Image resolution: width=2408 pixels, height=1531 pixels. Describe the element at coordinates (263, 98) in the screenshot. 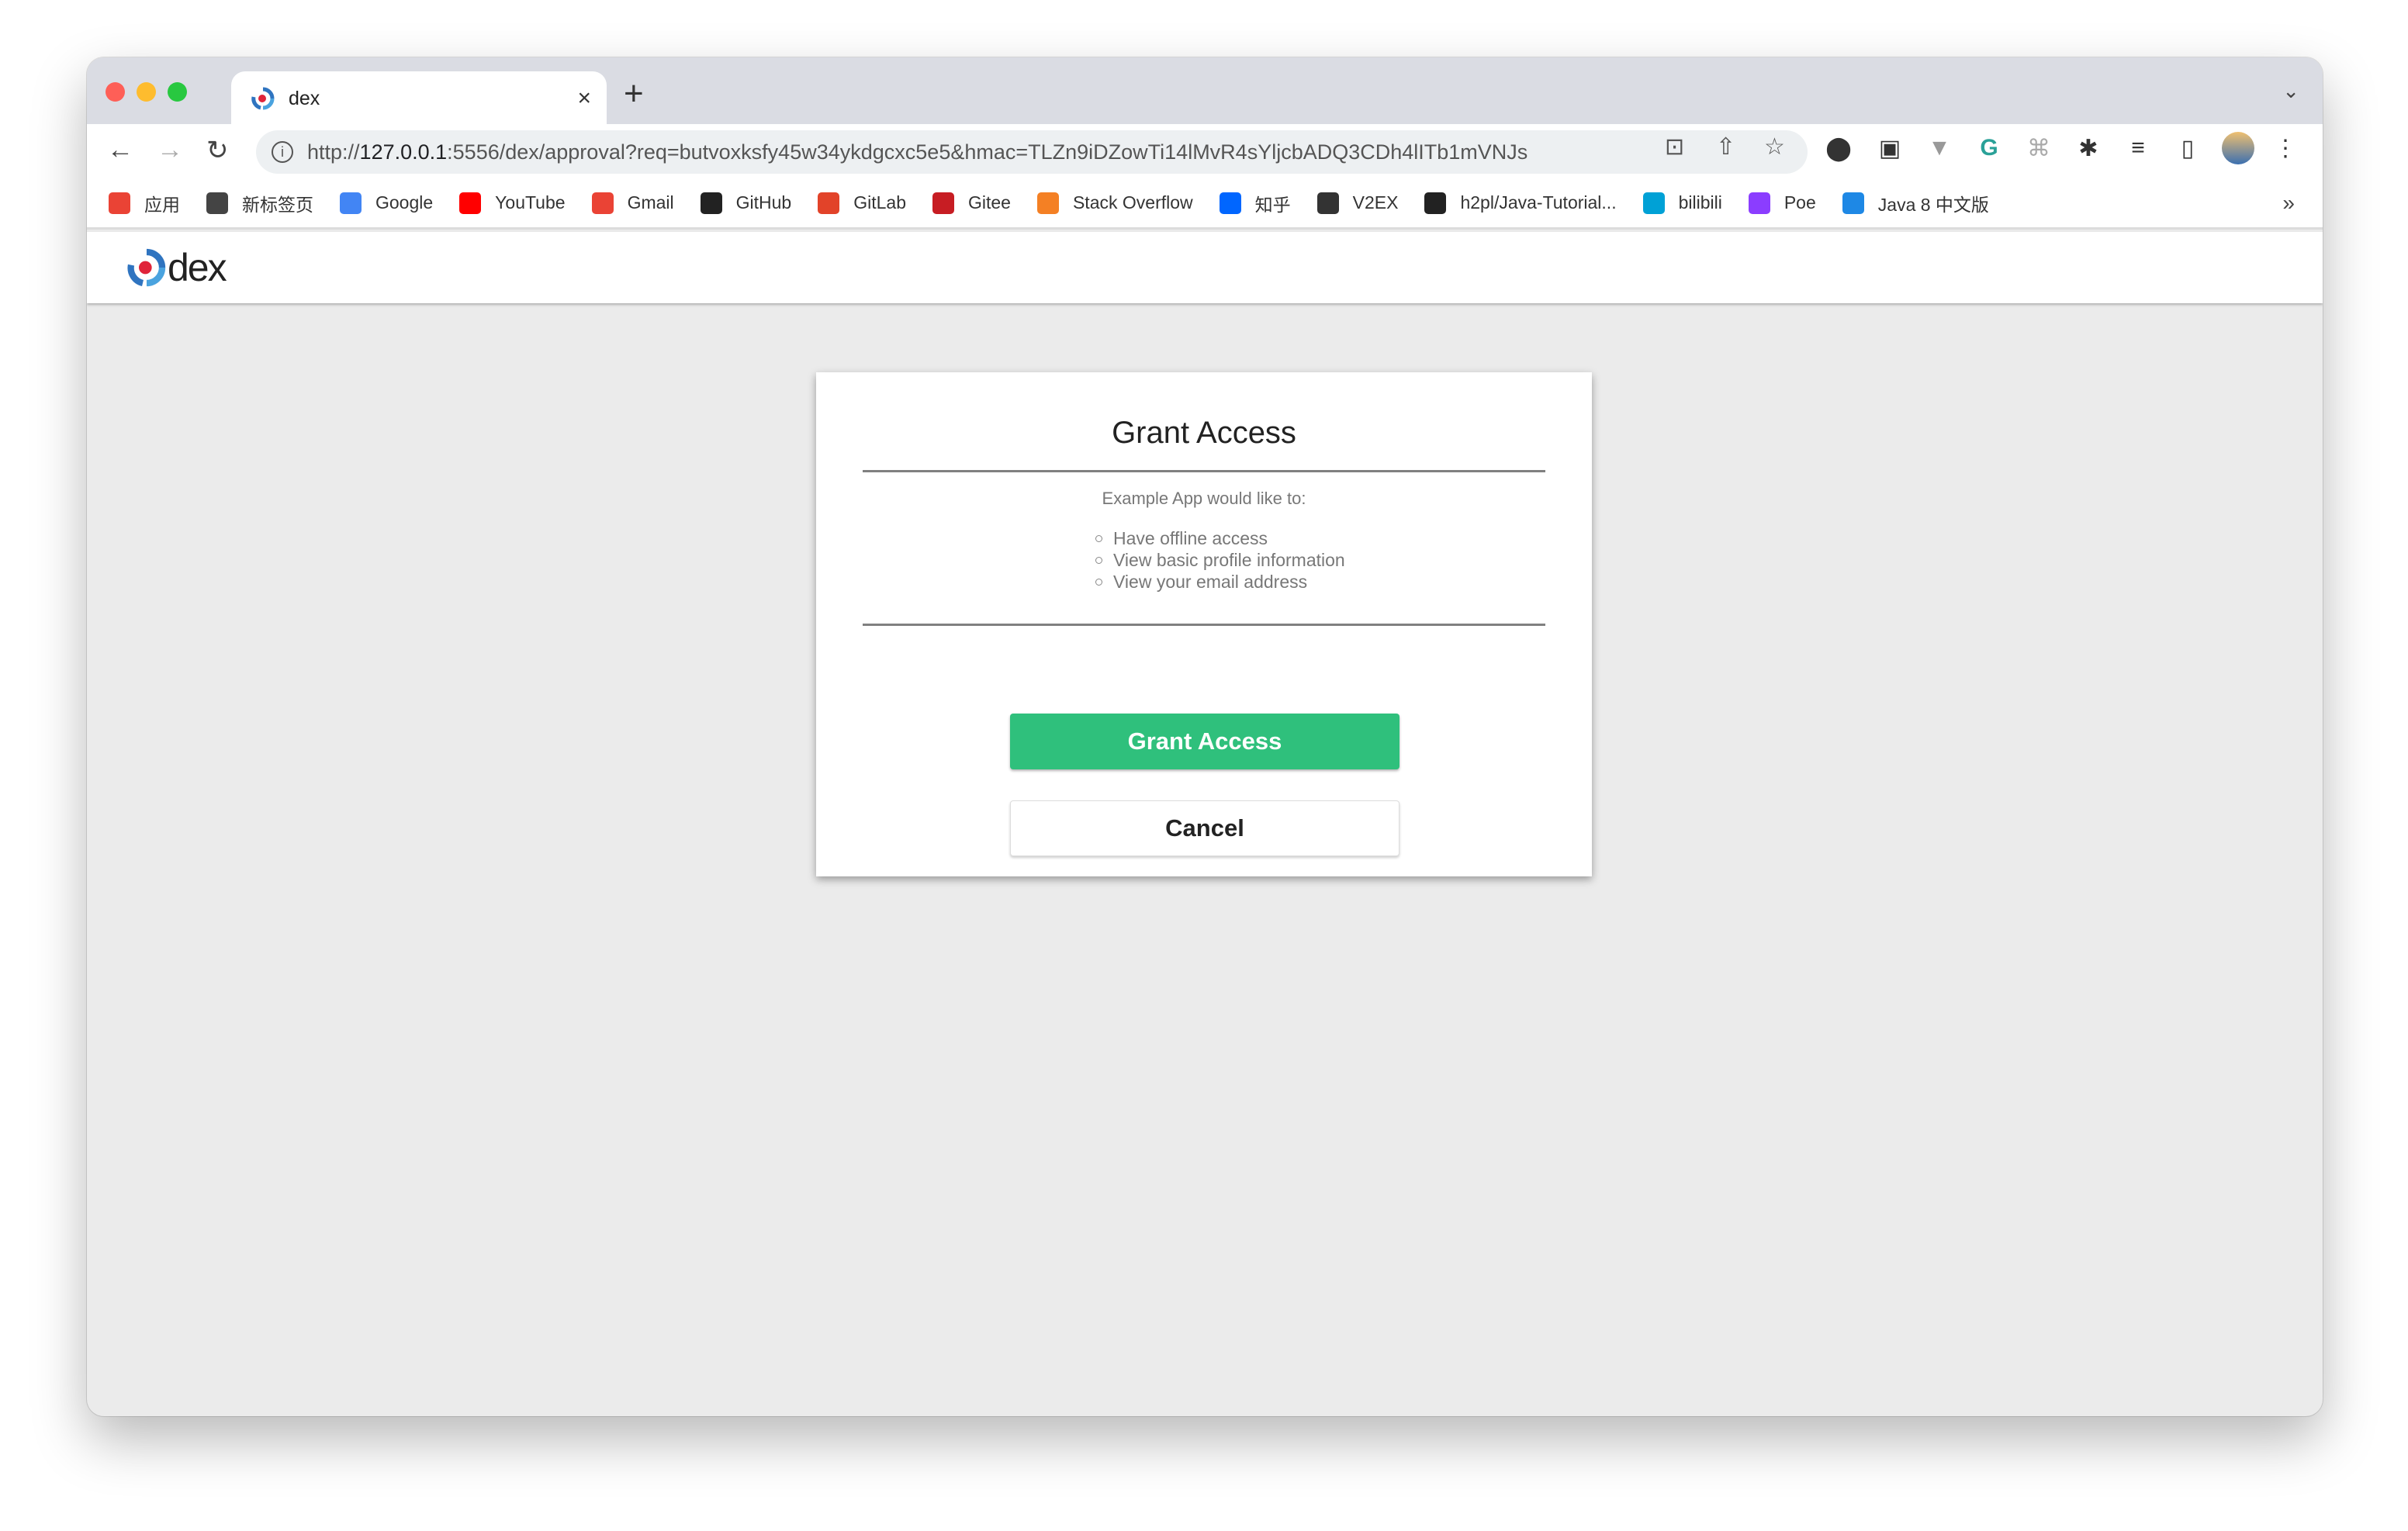

I see `dex-favicon-icon` at that location.